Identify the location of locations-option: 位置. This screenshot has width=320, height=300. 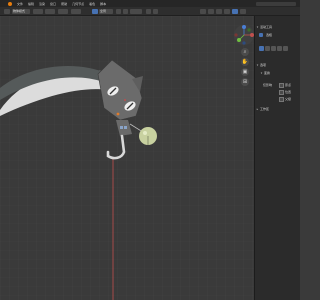
(299, 92).